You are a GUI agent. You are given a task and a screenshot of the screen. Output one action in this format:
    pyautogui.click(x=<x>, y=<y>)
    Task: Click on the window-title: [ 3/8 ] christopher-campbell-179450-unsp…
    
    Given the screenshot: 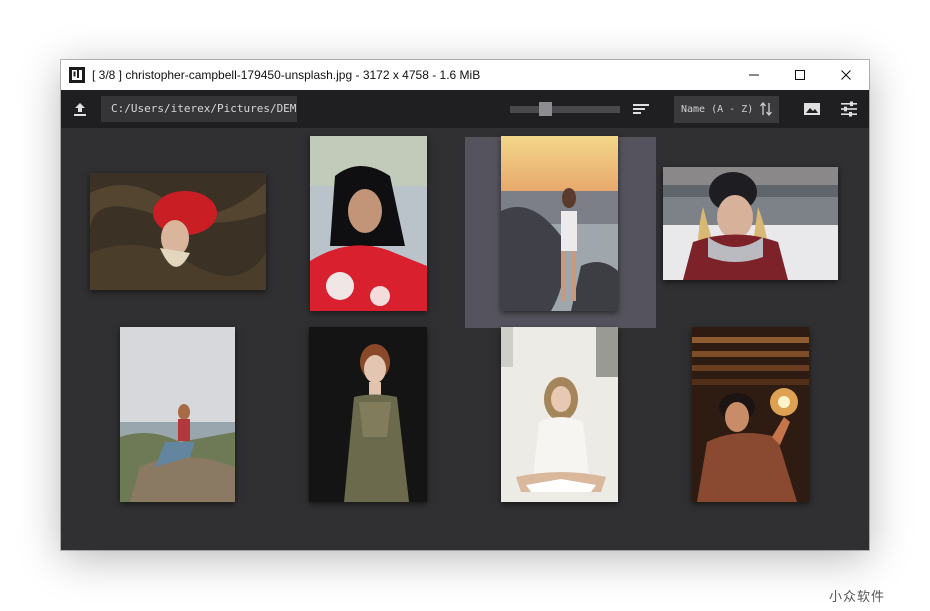 What is the action you would take?
    pyautogui.click(x=286, y=75)
    